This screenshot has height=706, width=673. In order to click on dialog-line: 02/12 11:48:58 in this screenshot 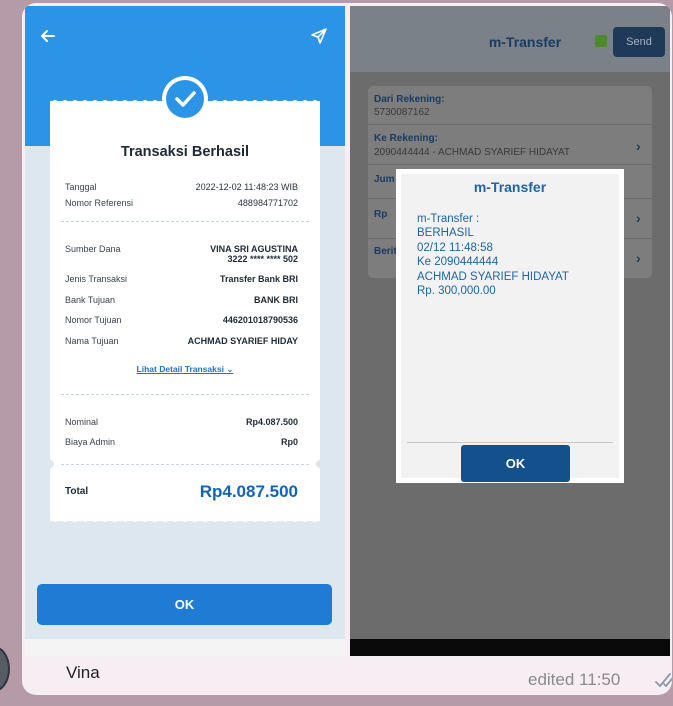, I will do `click(455, 247)`.